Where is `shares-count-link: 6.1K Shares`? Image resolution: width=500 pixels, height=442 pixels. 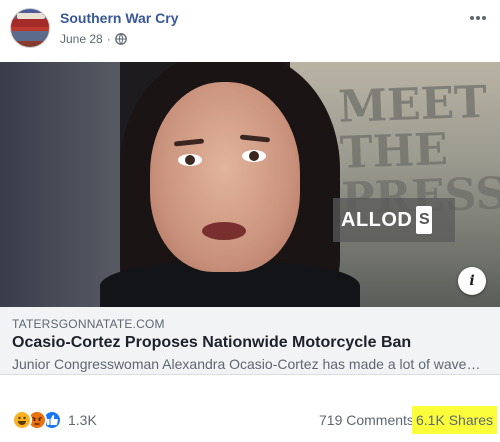 shares-count-link: 6.1K Shares is located at coordinates (455, 420).